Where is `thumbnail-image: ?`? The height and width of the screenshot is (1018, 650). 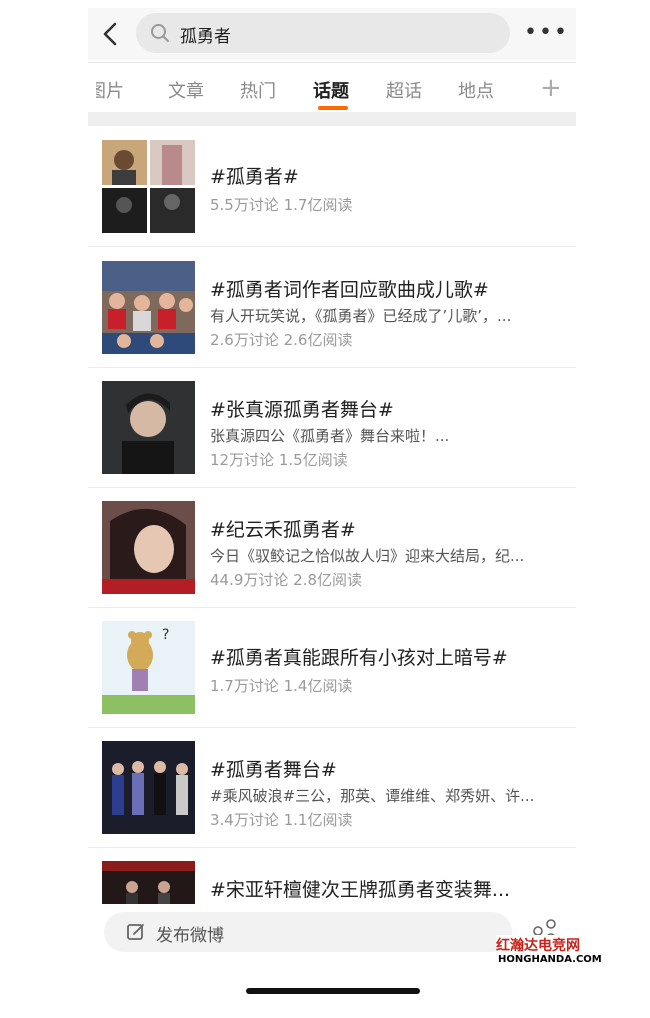 thumbnail-image: ? is located at coordinates (148, 667).